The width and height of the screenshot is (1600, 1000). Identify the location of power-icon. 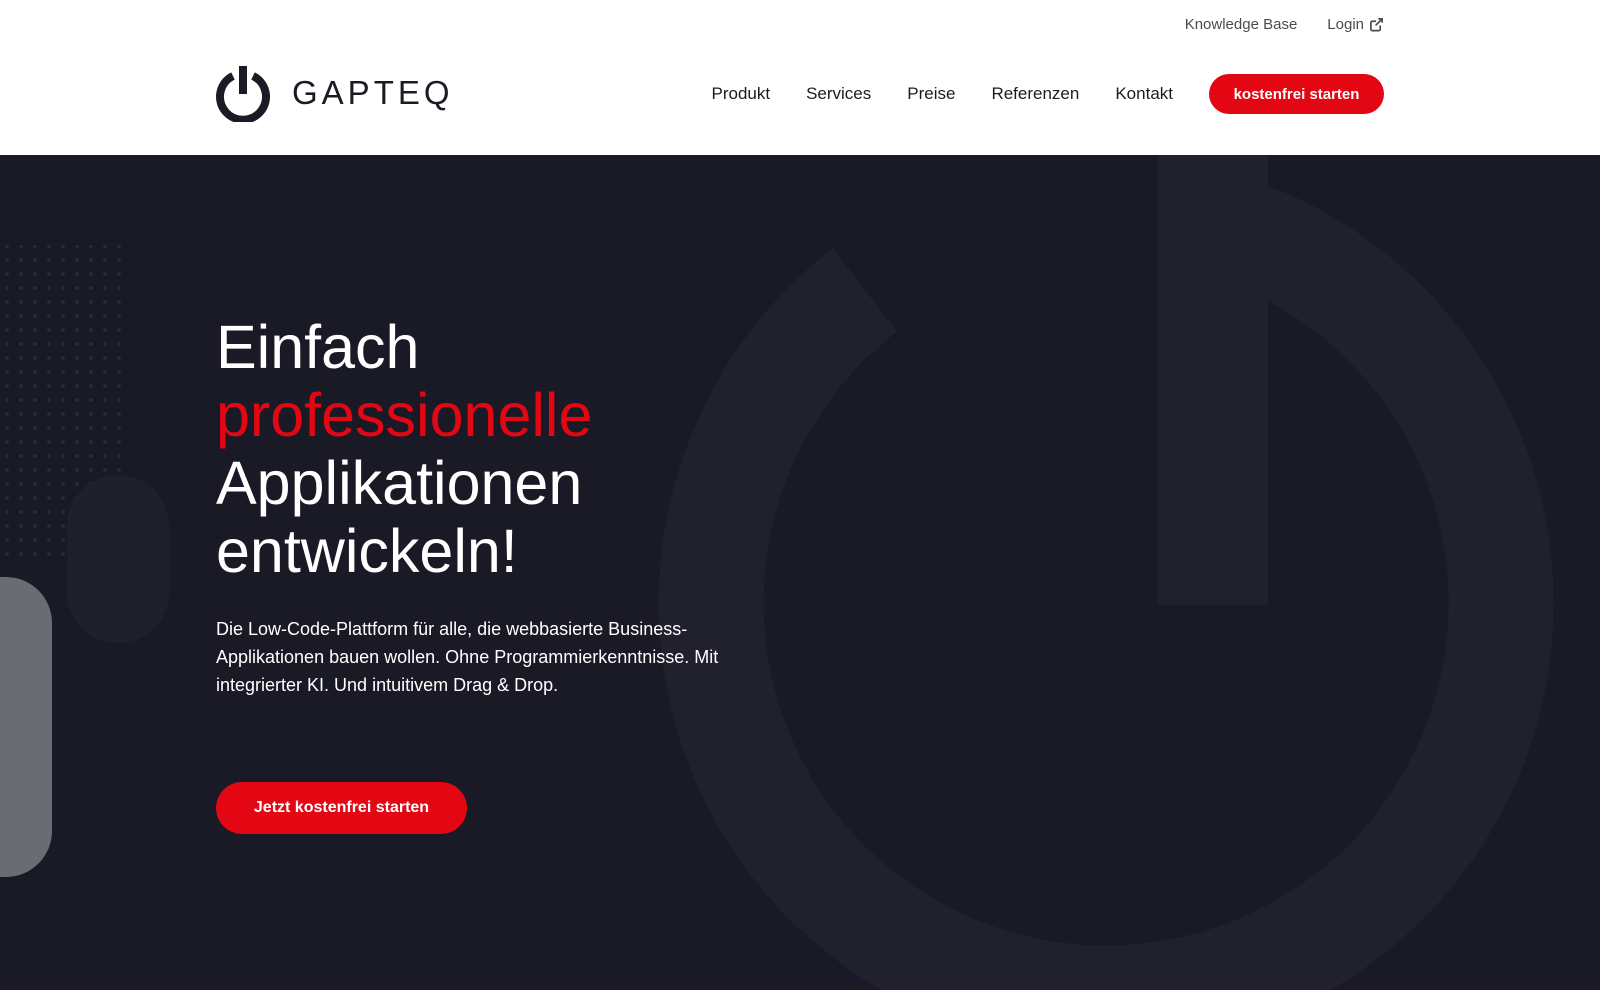
(243, 94).